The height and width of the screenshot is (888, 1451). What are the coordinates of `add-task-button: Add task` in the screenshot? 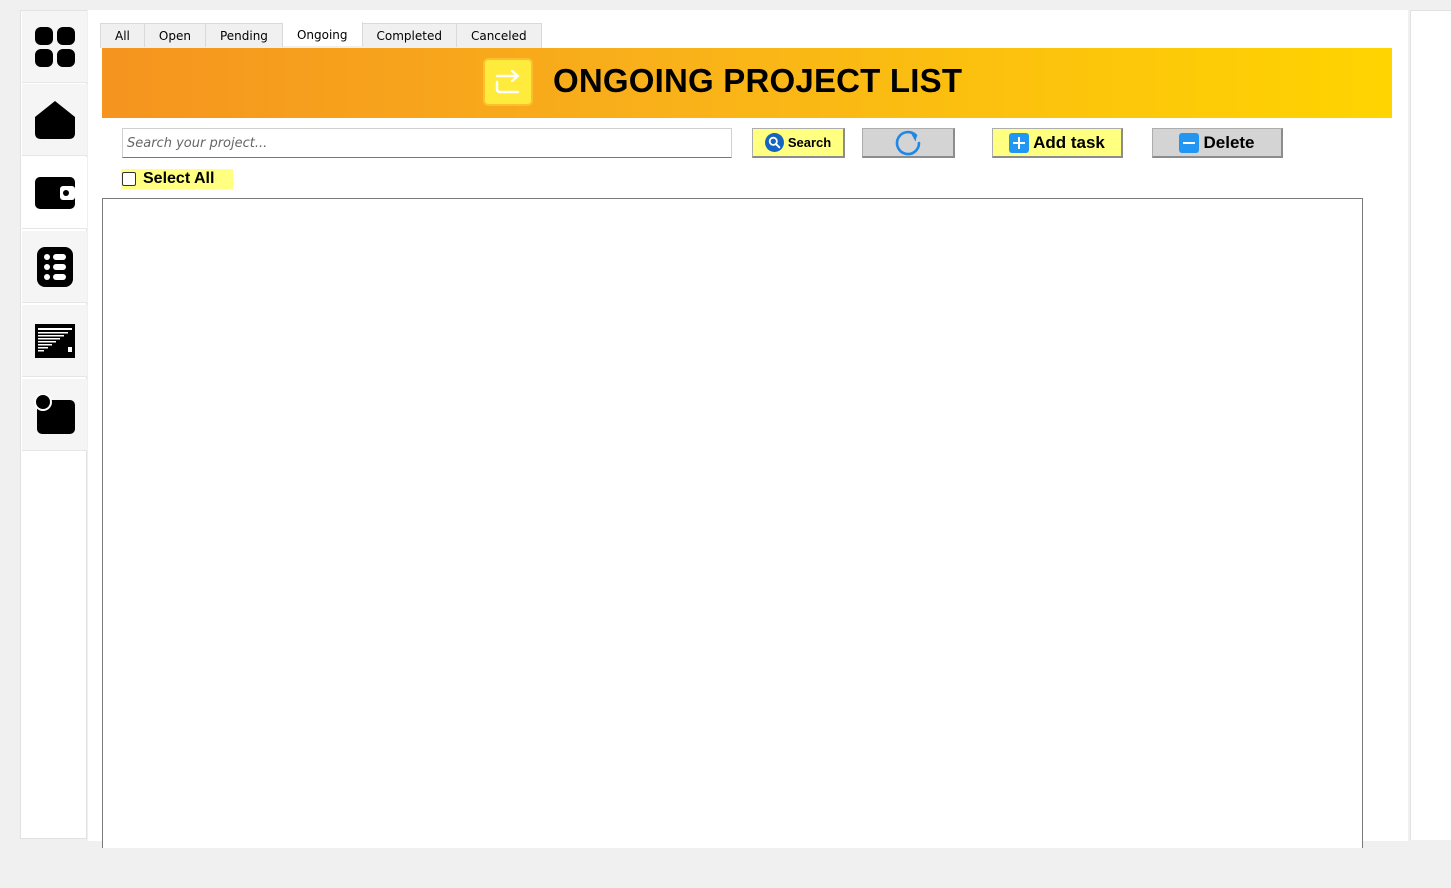 It's located at (1057, 143).